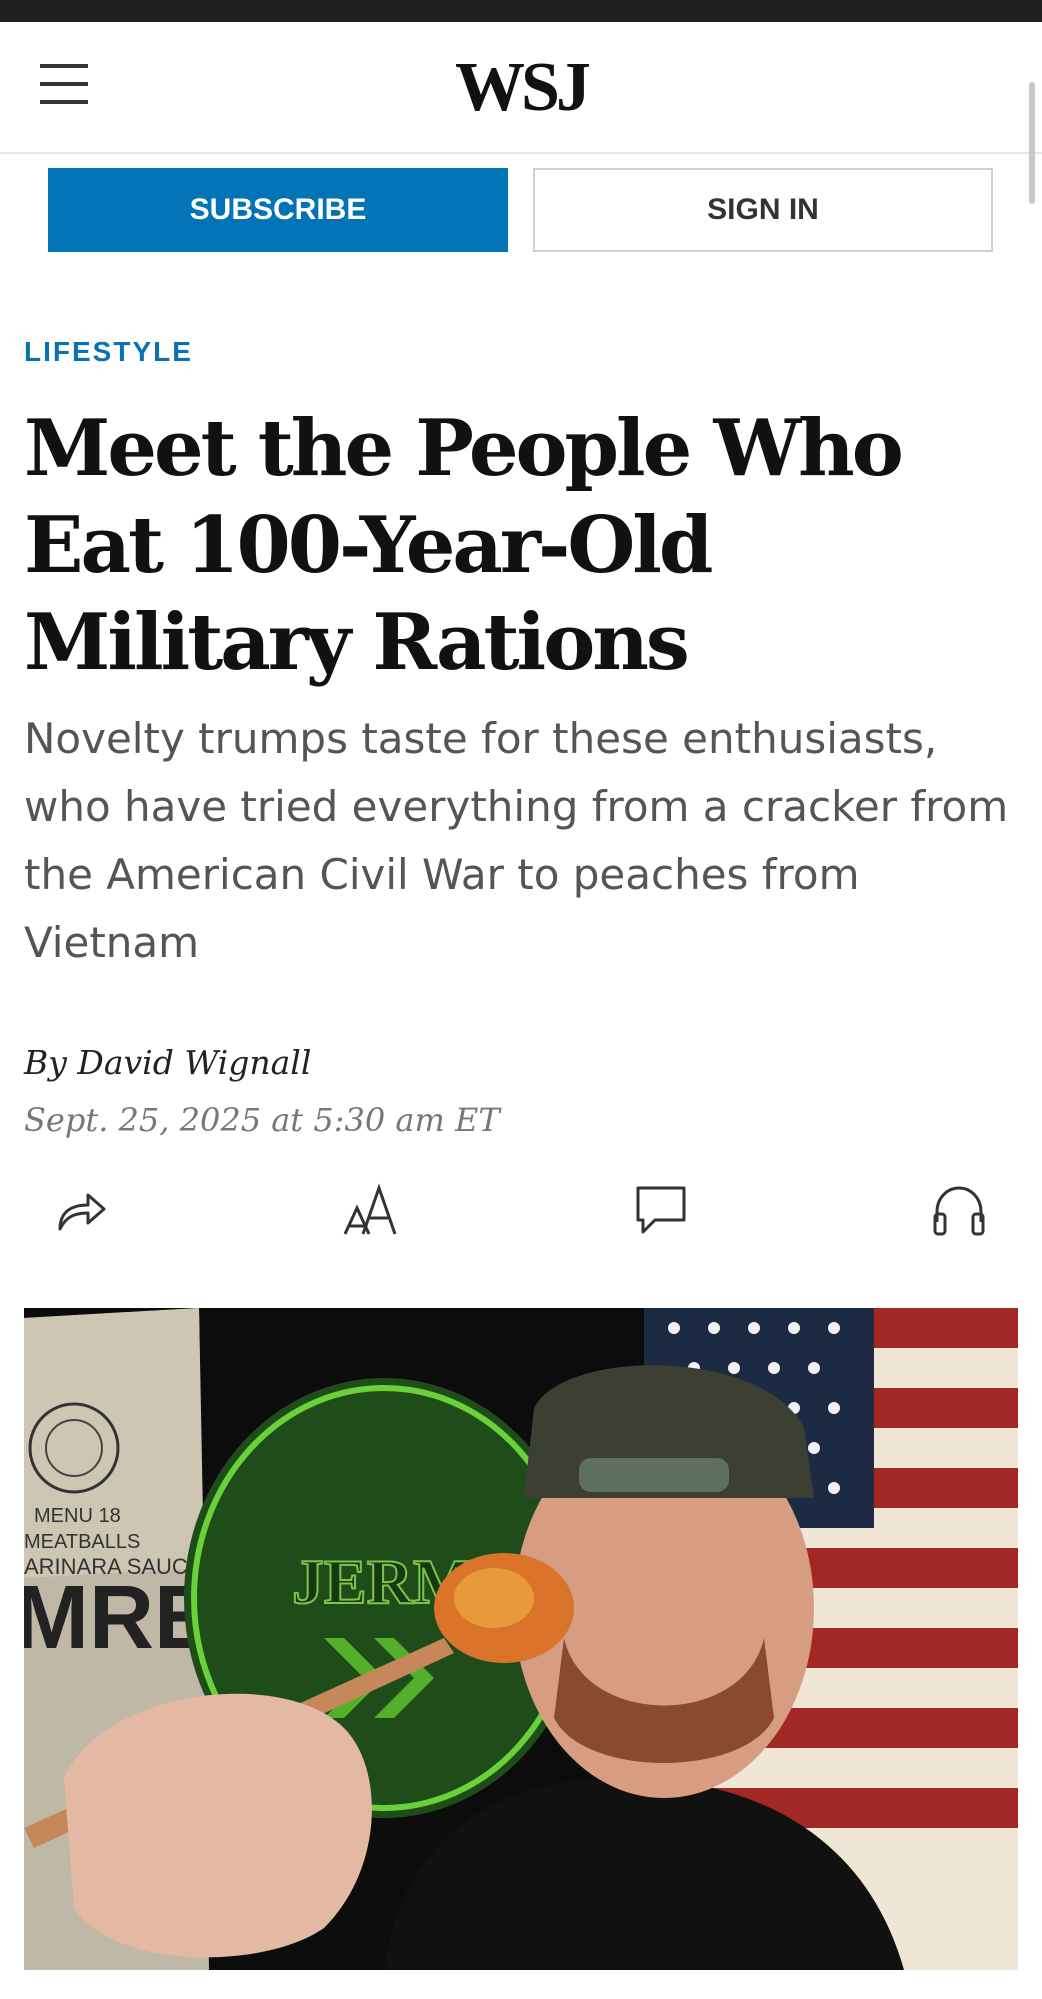 The height and width of the screenshot is (1999, 1042). Describe the element at coordinates (262, 1120) in the screenshot. I see `article-date: Sept. 25, 2025 at 5:30 am ET` at that location.